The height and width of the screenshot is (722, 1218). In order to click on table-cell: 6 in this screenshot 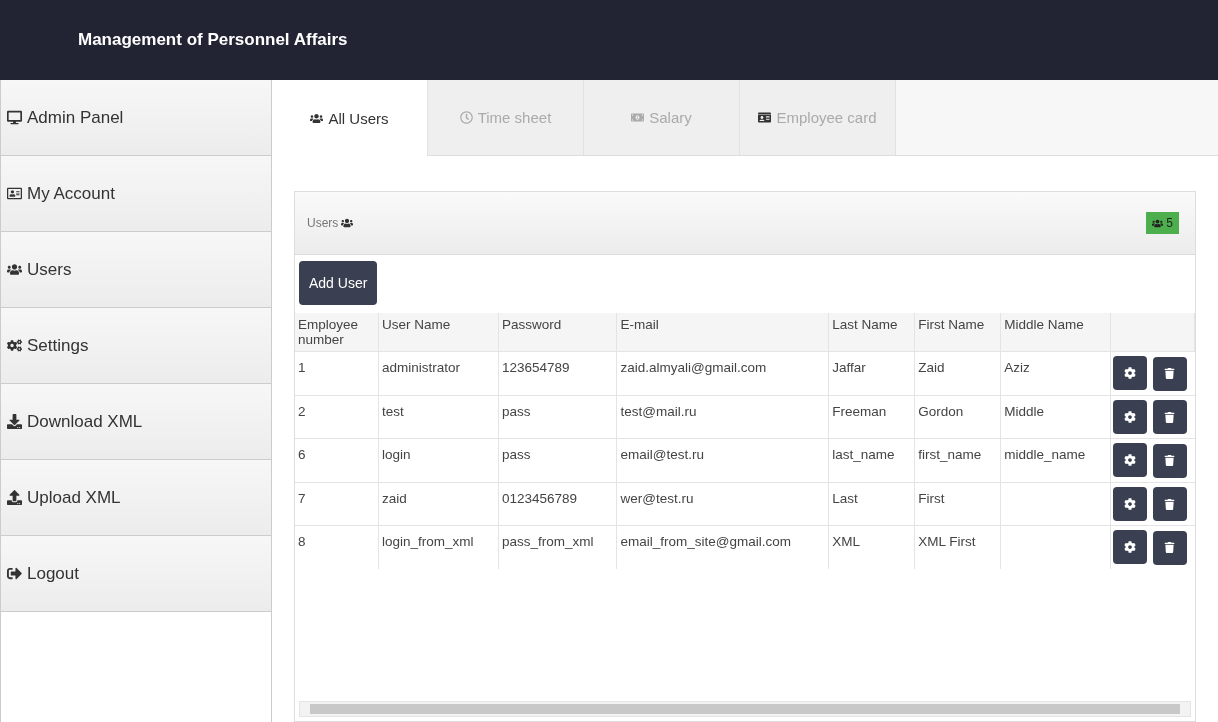, I will do `click(337, 460)`.